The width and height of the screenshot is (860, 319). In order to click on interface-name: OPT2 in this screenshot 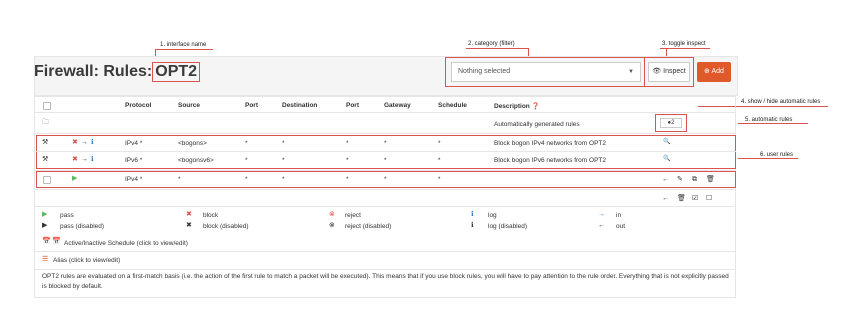, I will do `click(176, 72)`.